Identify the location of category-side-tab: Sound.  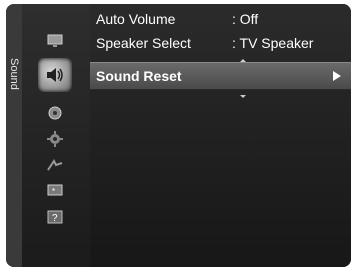
(14, 135).